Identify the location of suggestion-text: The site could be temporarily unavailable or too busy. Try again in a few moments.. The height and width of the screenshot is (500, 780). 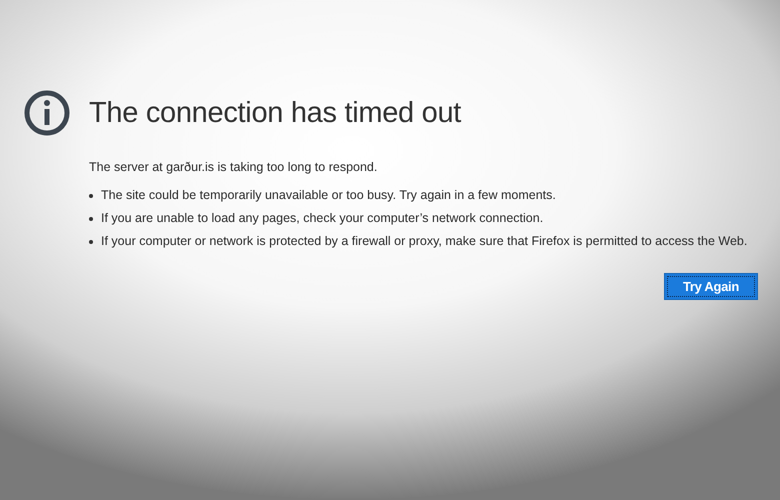
(328, 195).